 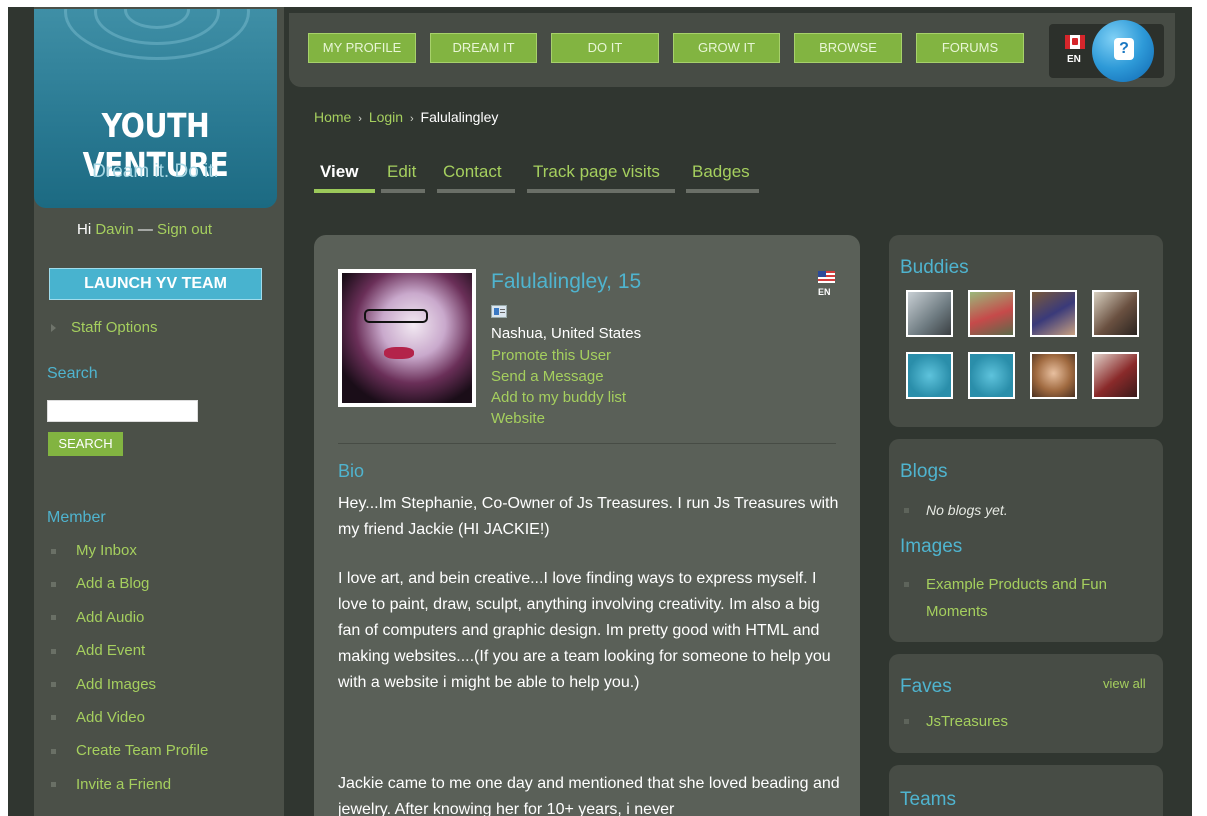 What do you see at coordinates (142, 751) in the screenshot?
I see `member-item-label: Create Team Profile` at bounding box center [142, 751].